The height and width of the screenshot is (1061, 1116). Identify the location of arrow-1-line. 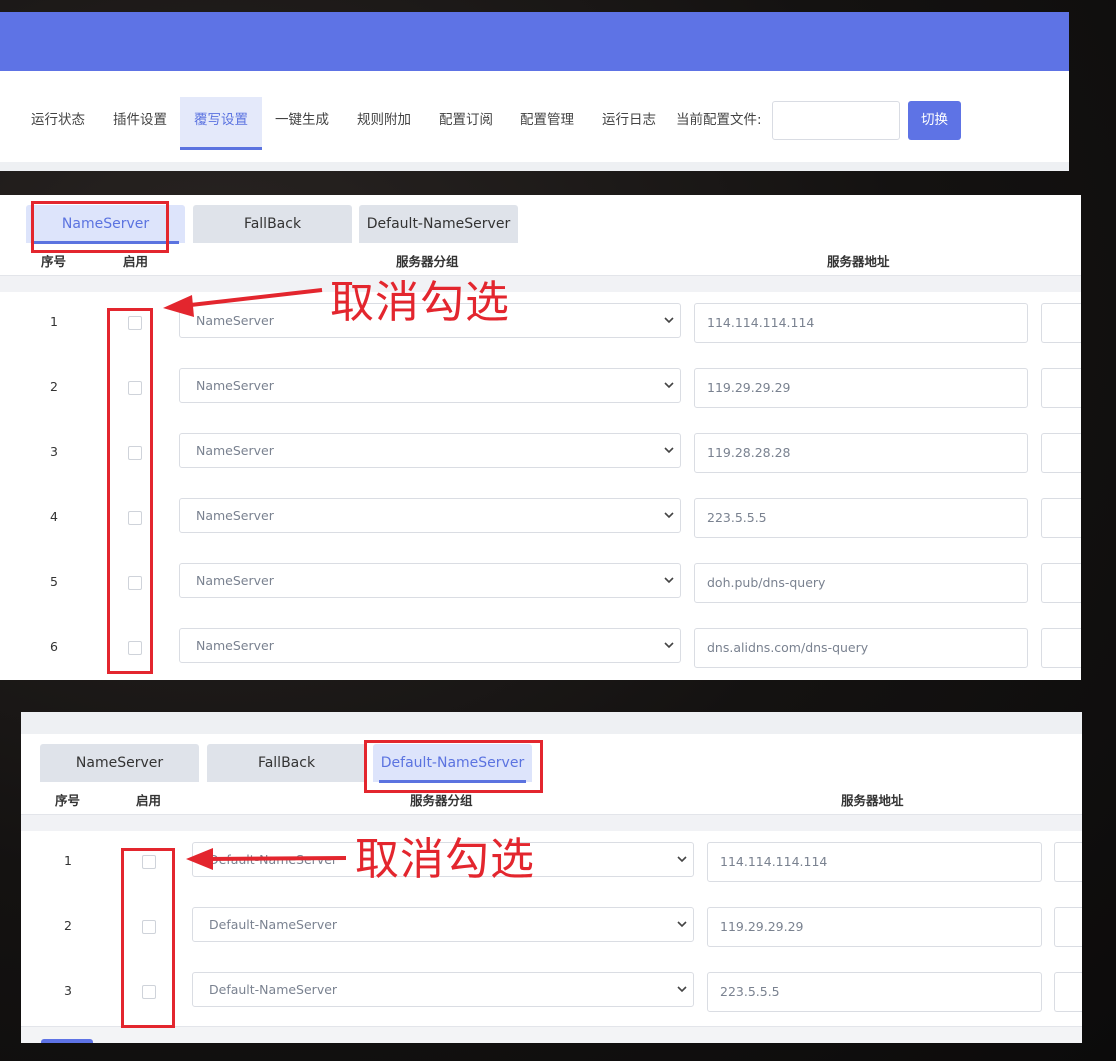
(252, 298).